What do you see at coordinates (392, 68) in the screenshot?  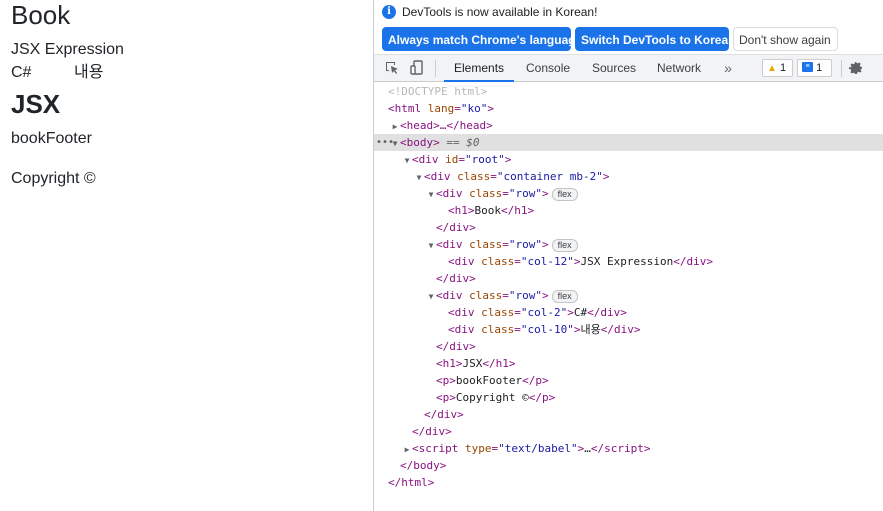 I see `inspect-element-icon` at bounding box center [392, 68].